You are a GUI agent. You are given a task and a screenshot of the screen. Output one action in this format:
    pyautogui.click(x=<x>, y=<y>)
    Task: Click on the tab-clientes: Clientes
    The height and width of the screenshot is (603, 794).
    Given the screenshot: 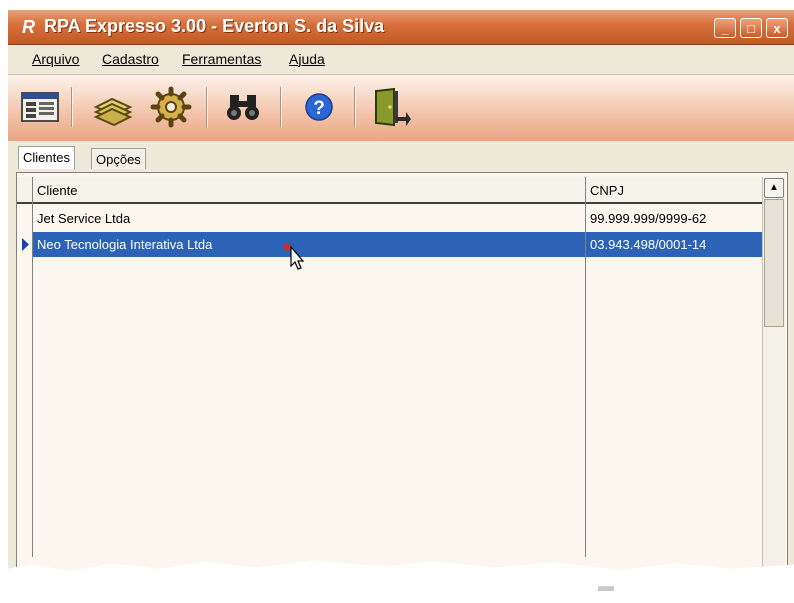 What is the action you would take?
    pyautogui.click(x=46, y=157)
    